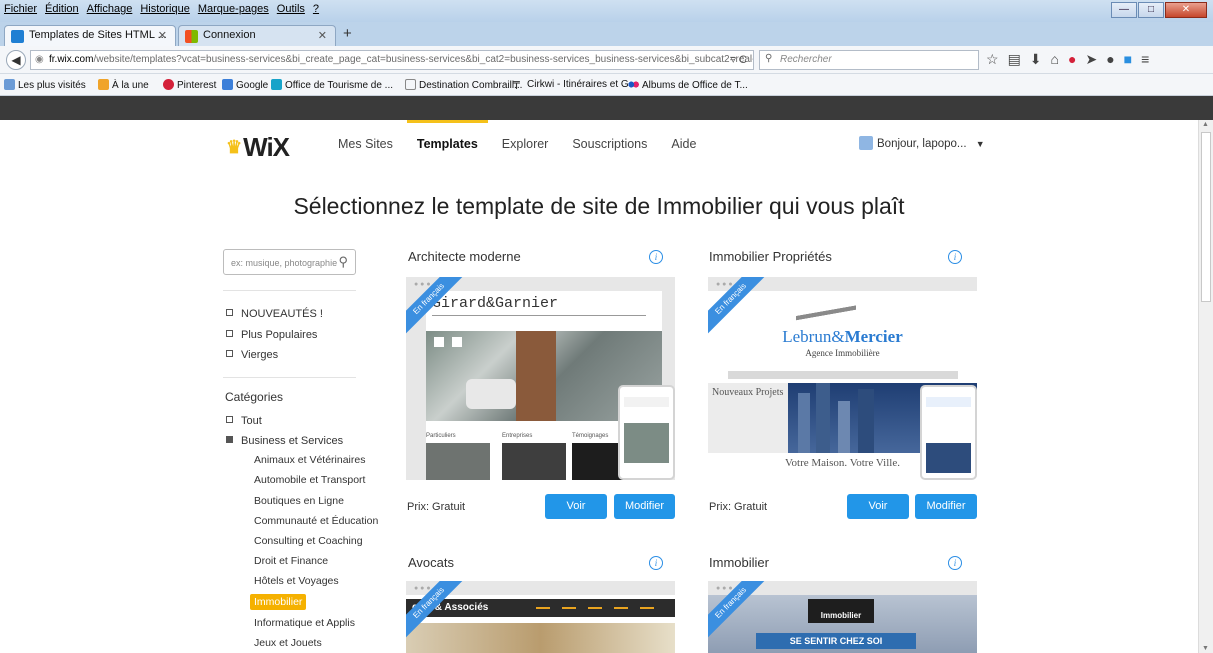  Describe the element at coordinates (274, 314) in the screenshot. I see `filter-nouveautes: NOUVEAUTÉS !` at that location.